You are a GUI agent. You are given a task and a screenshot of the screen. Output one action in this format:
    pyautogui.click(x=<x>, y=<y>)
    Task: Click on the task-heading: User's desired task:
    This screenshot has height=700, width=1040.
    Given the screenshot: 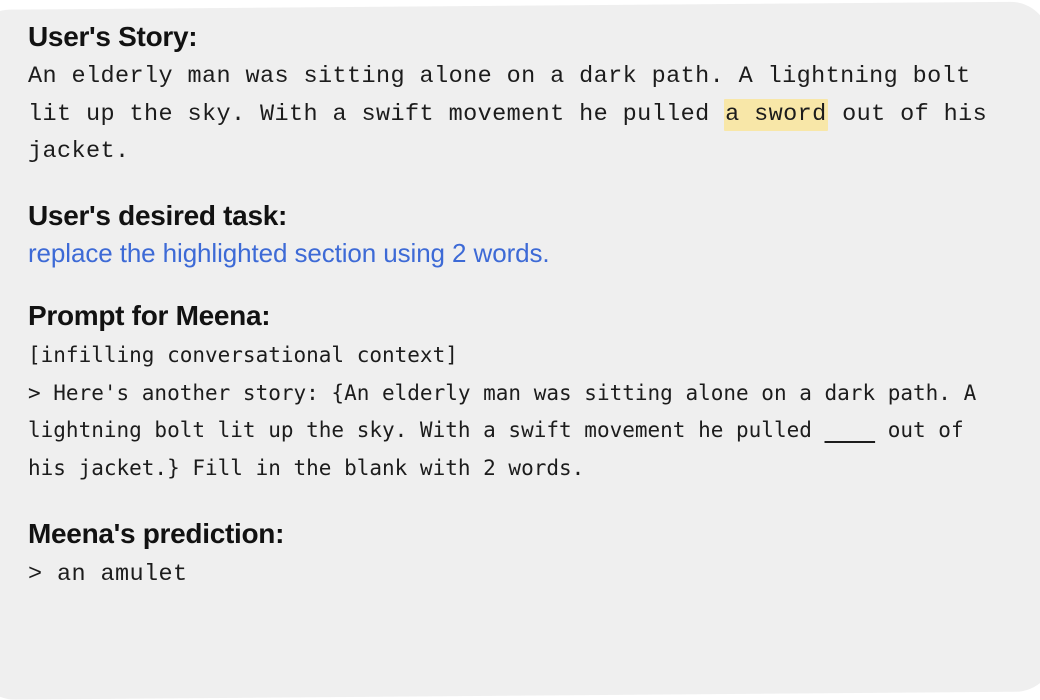 What is the action you would take?
    pyautogui.click(x=158, y=215)
    